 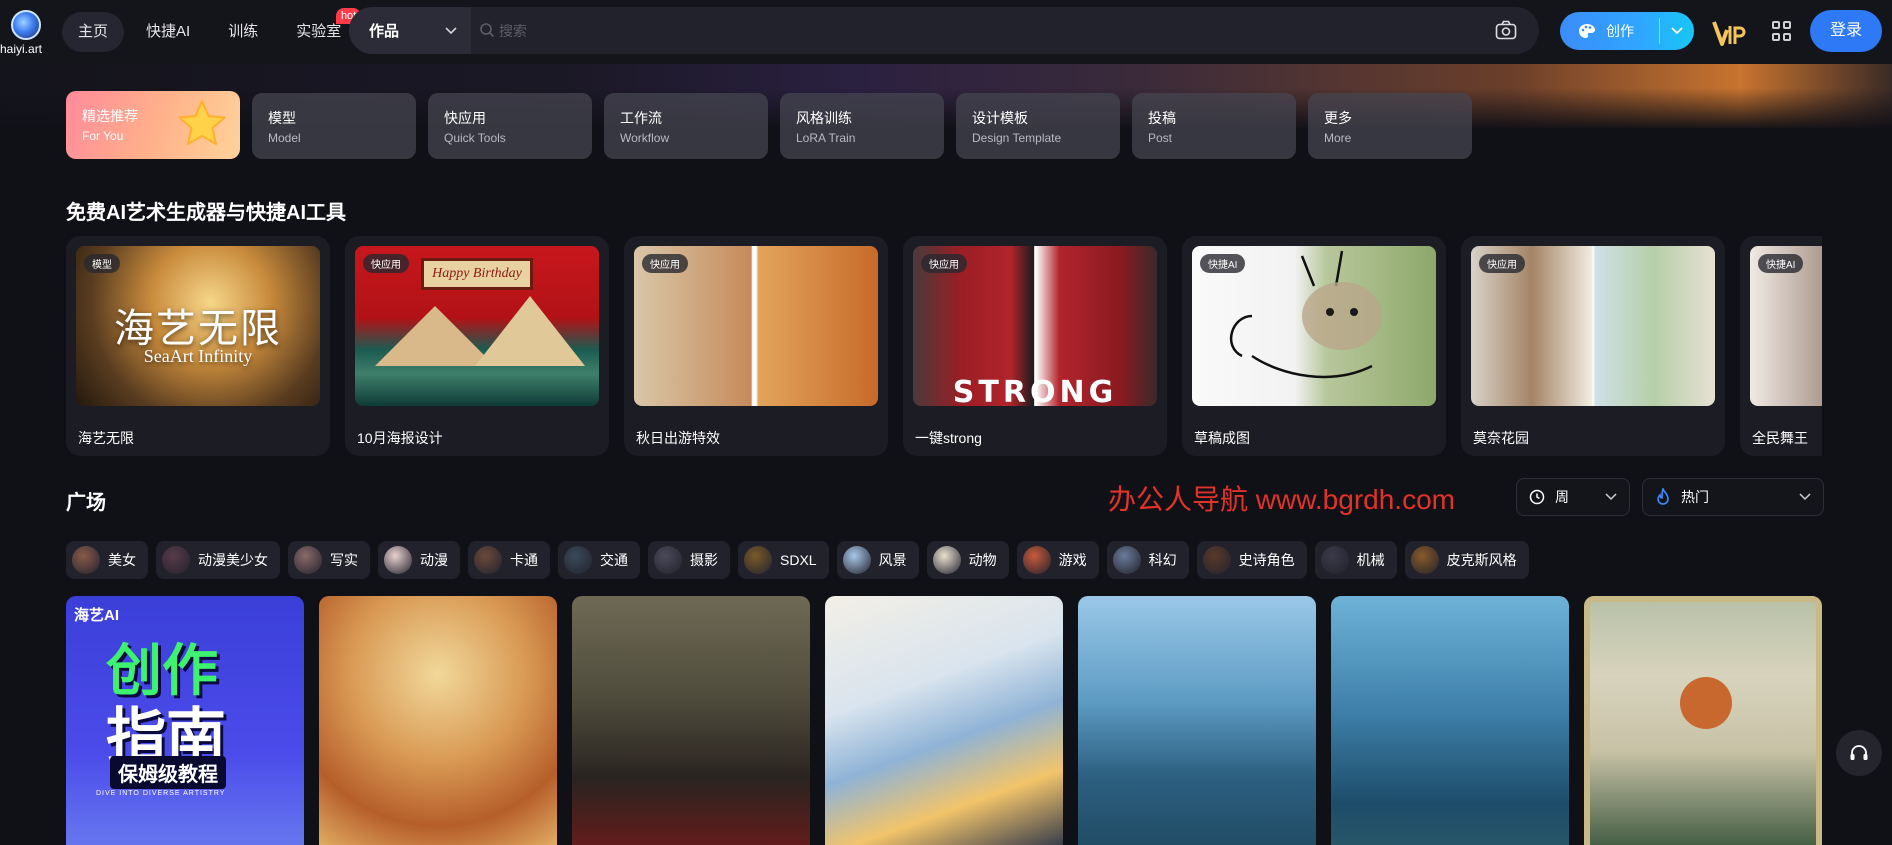 I want to click on search-icon, so click(x=487, y=30).